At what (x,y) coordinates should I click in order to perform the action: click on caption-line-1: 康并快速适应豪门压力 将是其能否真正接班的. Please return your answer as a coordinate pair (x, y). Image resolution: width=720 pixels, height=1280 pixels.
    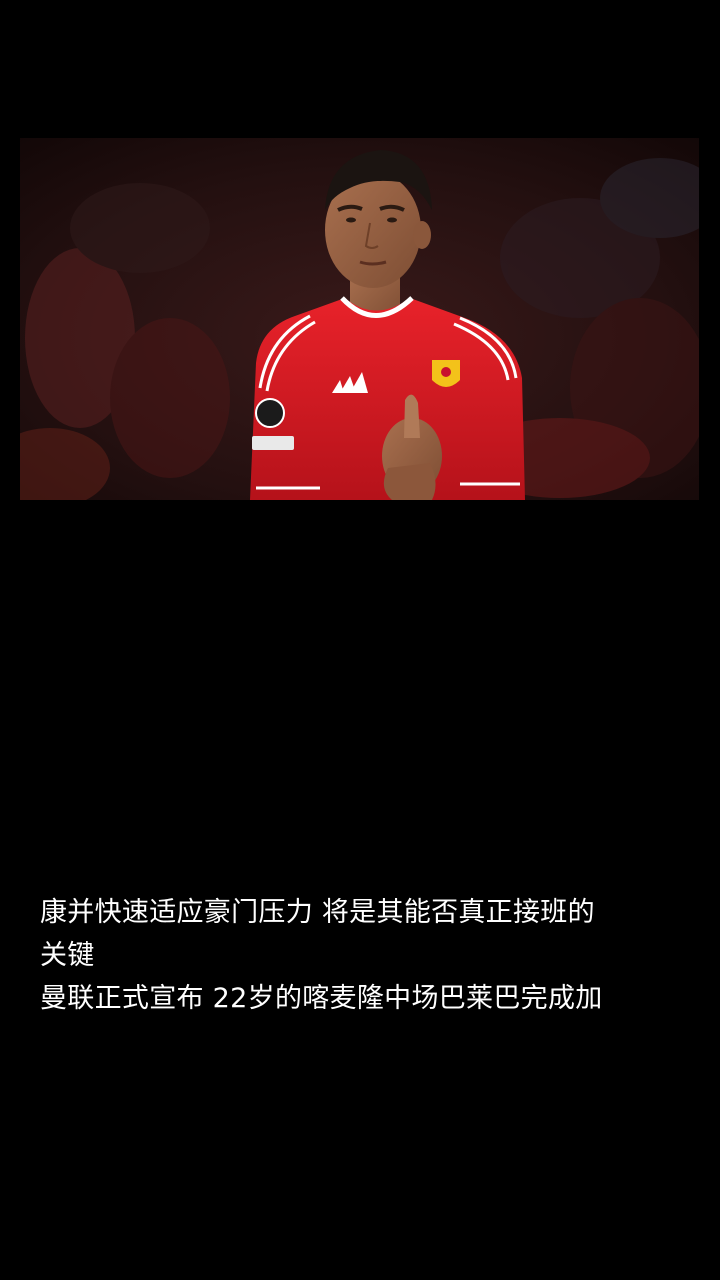
    Looking at the image, I should click on (317, 912).